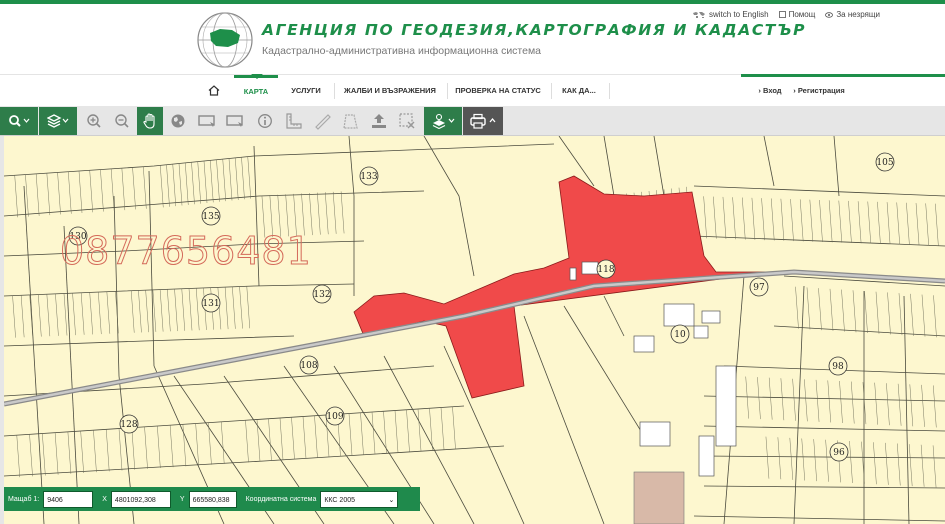 The width and height of the screenshot is (945, 524). Describe the element at coordinates (128, 425) in the screenshot. I see `parcel-label: 128` at that location.